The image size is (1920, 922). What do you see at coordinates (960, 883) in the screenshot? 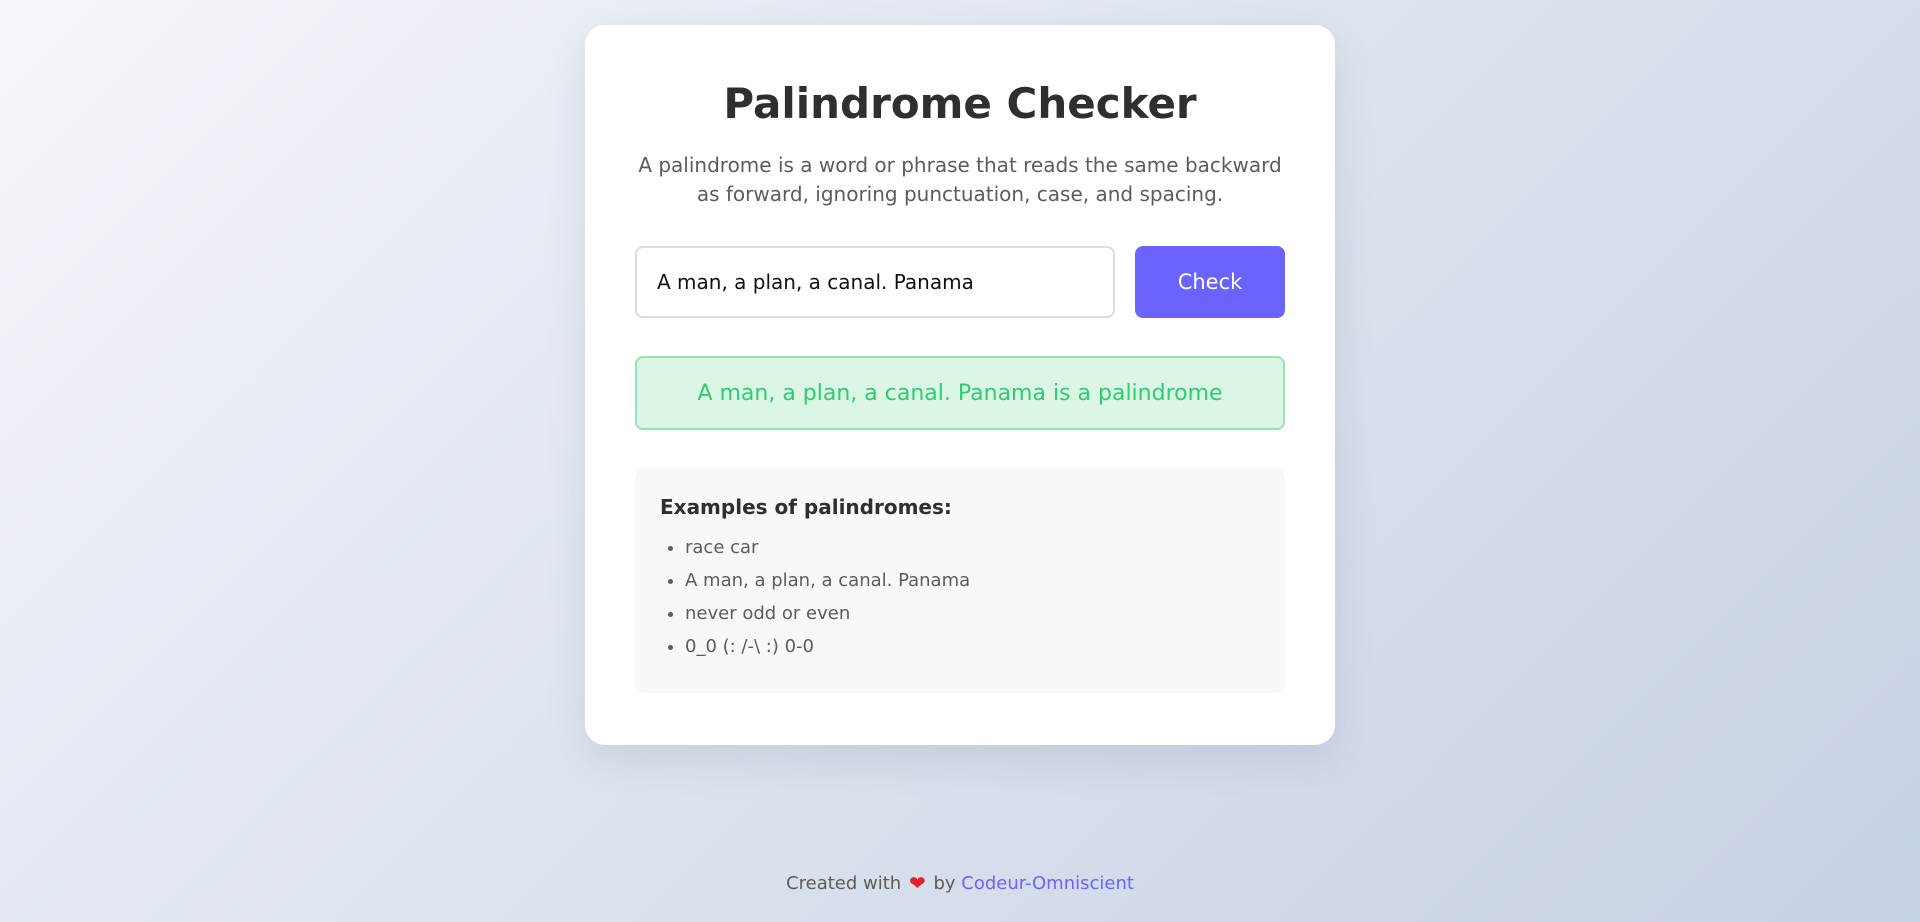
I see `footer: Created with ❤ by Codeur-Omniscient` at bounding box center [960, 883].